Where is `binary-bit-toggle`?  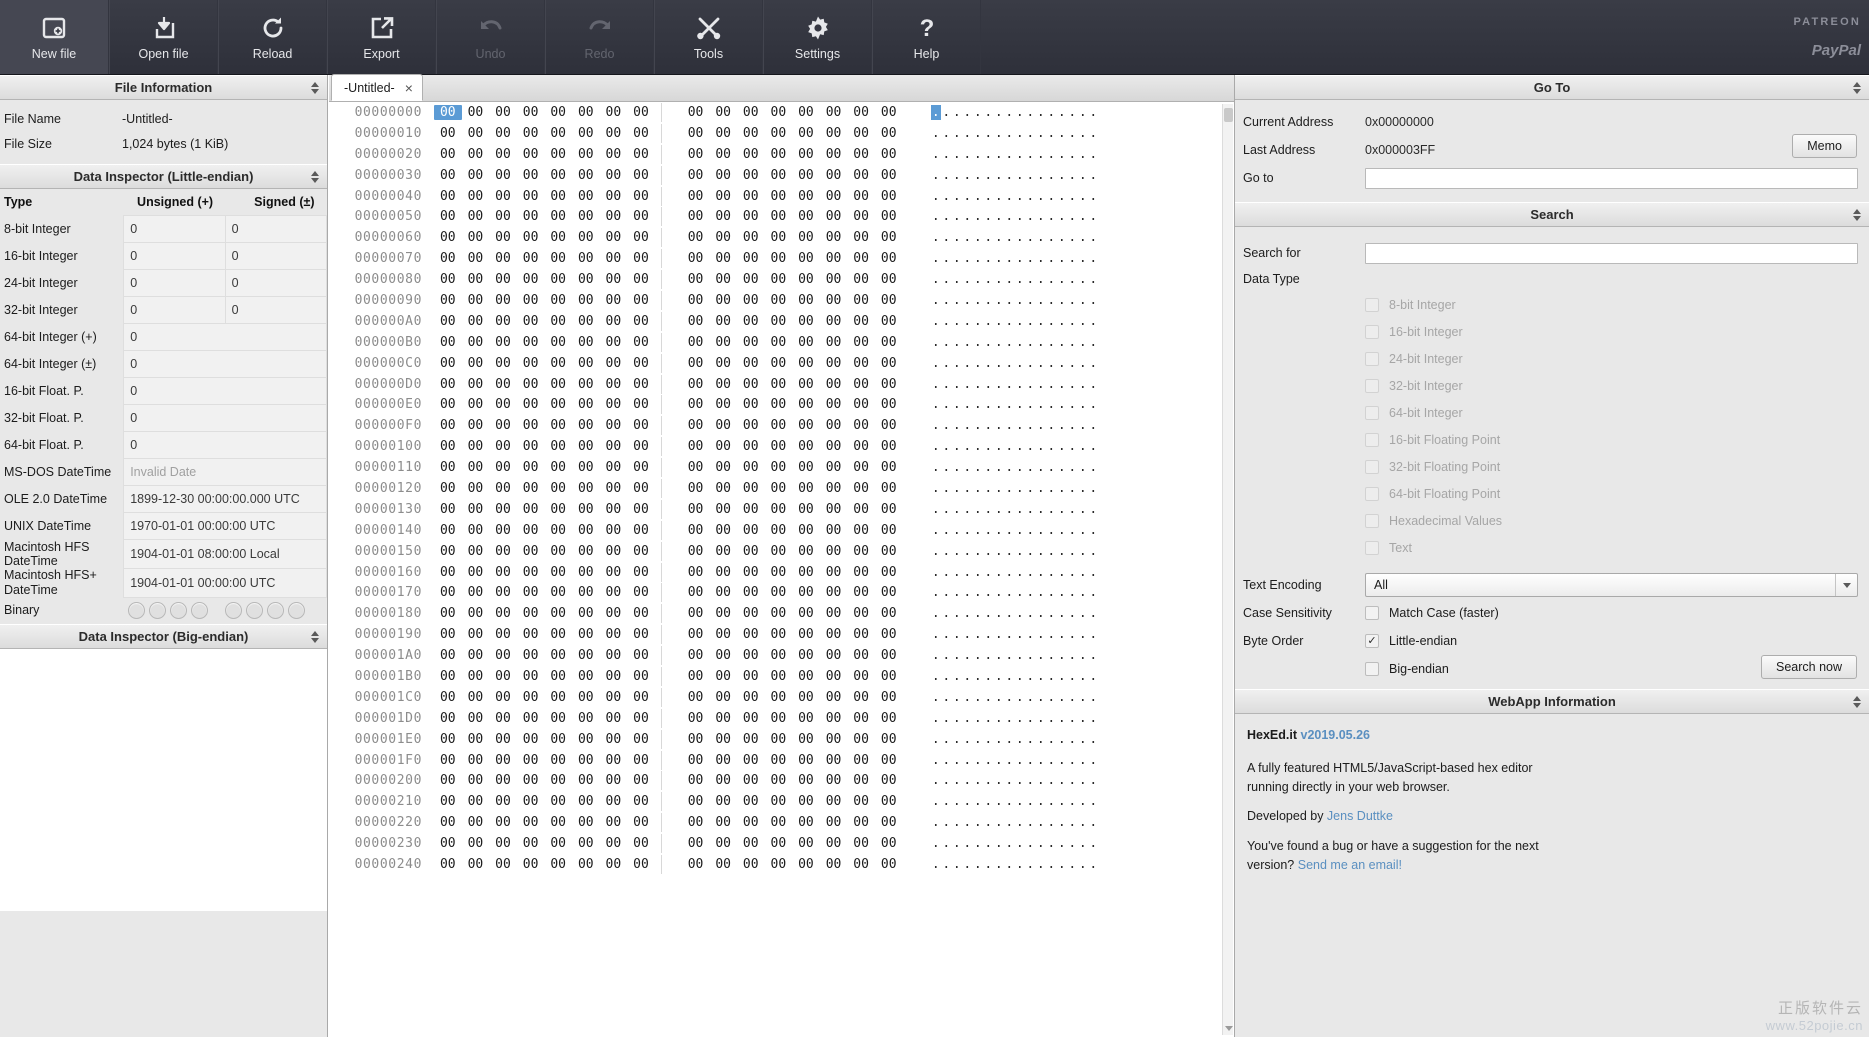
binary-bit-toggle is located at coordinates (178, 611).